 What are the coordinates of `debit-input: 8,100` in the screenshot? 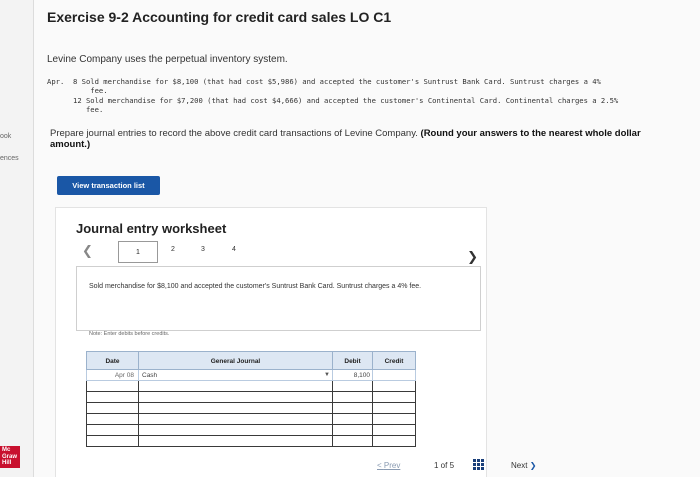 It's located at (352, 375).